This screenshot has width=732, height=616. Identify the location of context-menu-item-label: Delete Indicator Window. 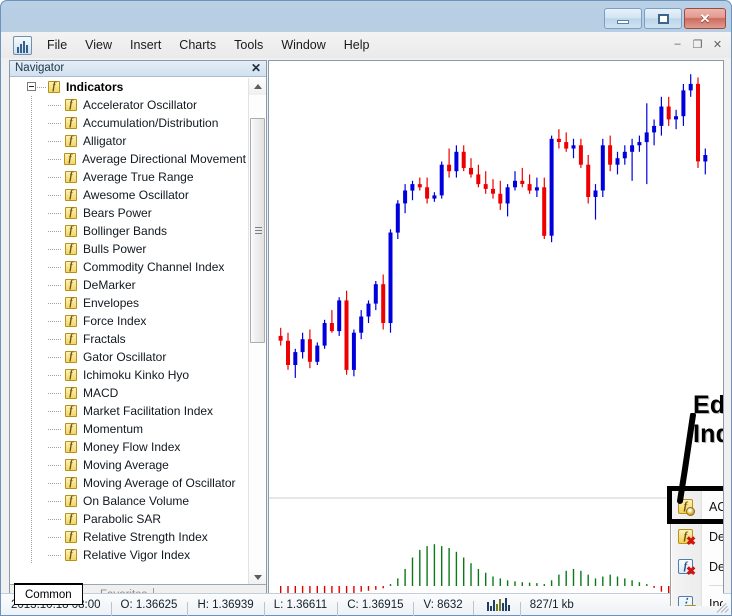
(716, 567).